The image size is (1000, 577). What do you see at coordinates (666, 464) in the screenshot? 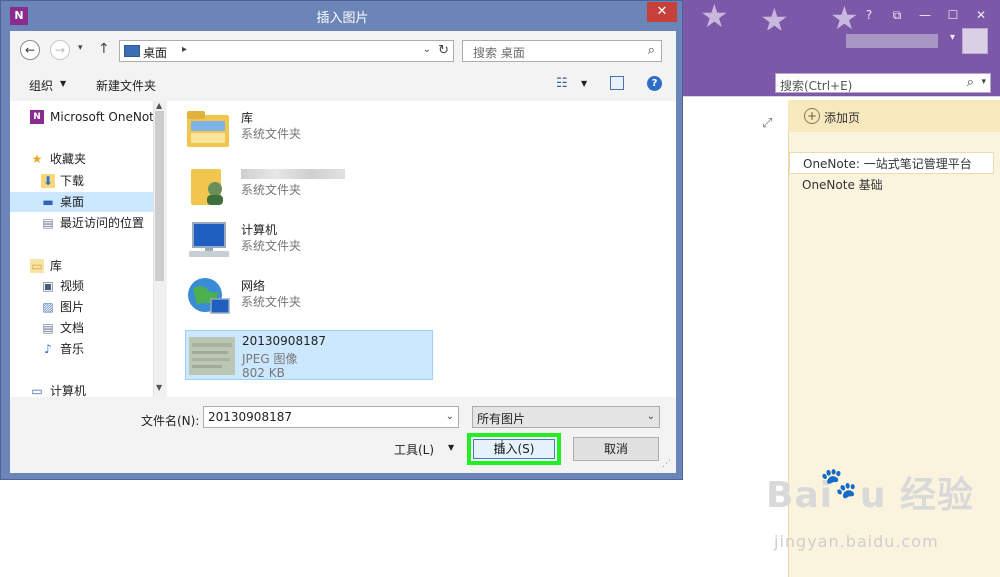
I see `resize-grip-icon: ⋰` at bounding box center [666, 464].